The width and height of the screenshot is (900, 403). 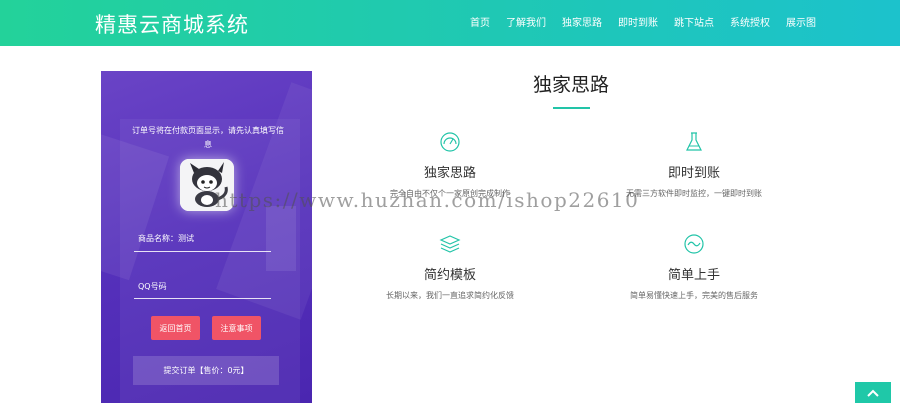 What do you see at coordinates (175, 328) in the screenshot?
I see `back-home-button: 返回首页` at bounding box center [175, 328].